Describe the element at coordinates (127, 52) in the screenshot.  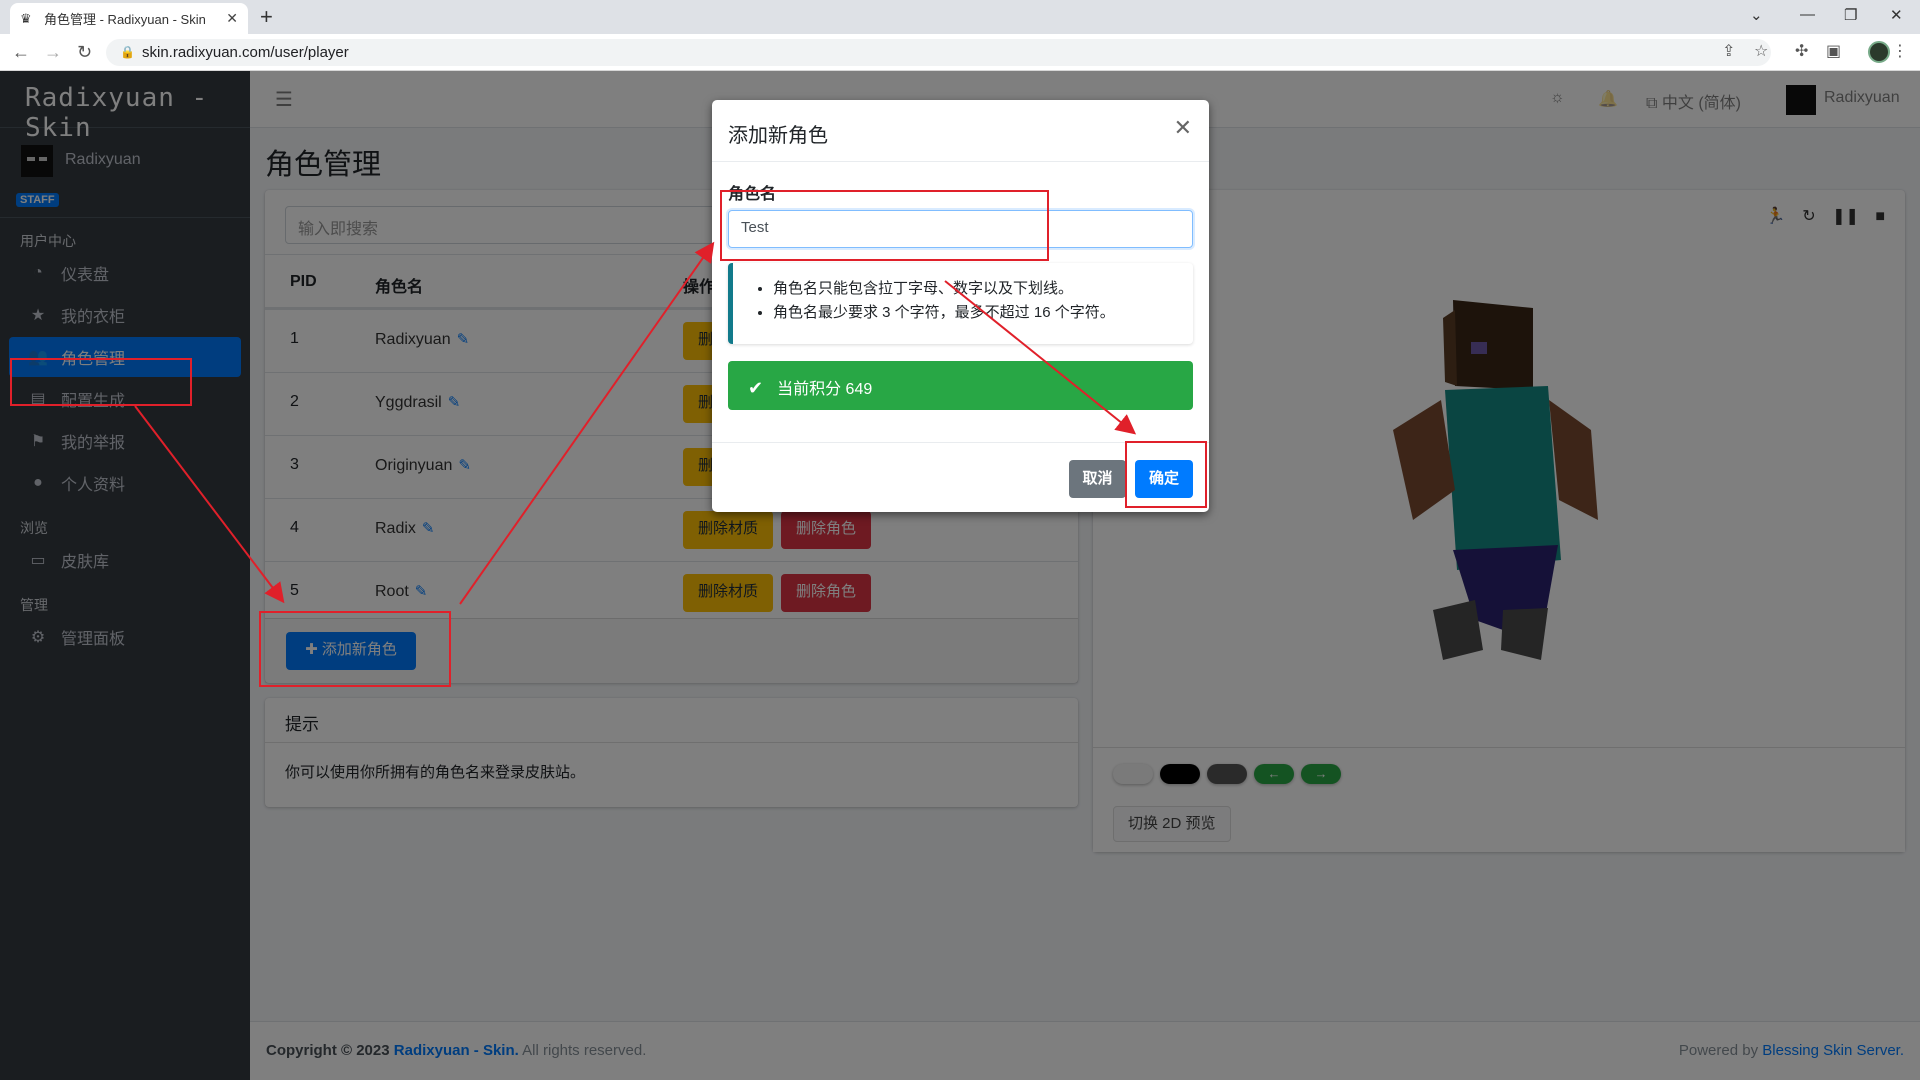
I see `lock-icon: 🔒` at that location.